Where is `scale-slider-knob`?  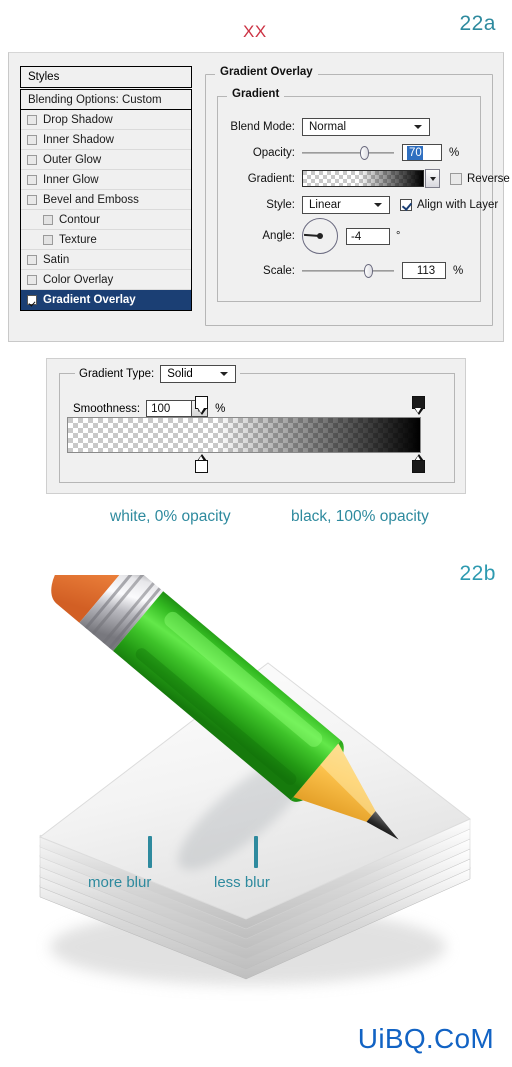
scale-slider-knob is located at coordinates (368, 270).